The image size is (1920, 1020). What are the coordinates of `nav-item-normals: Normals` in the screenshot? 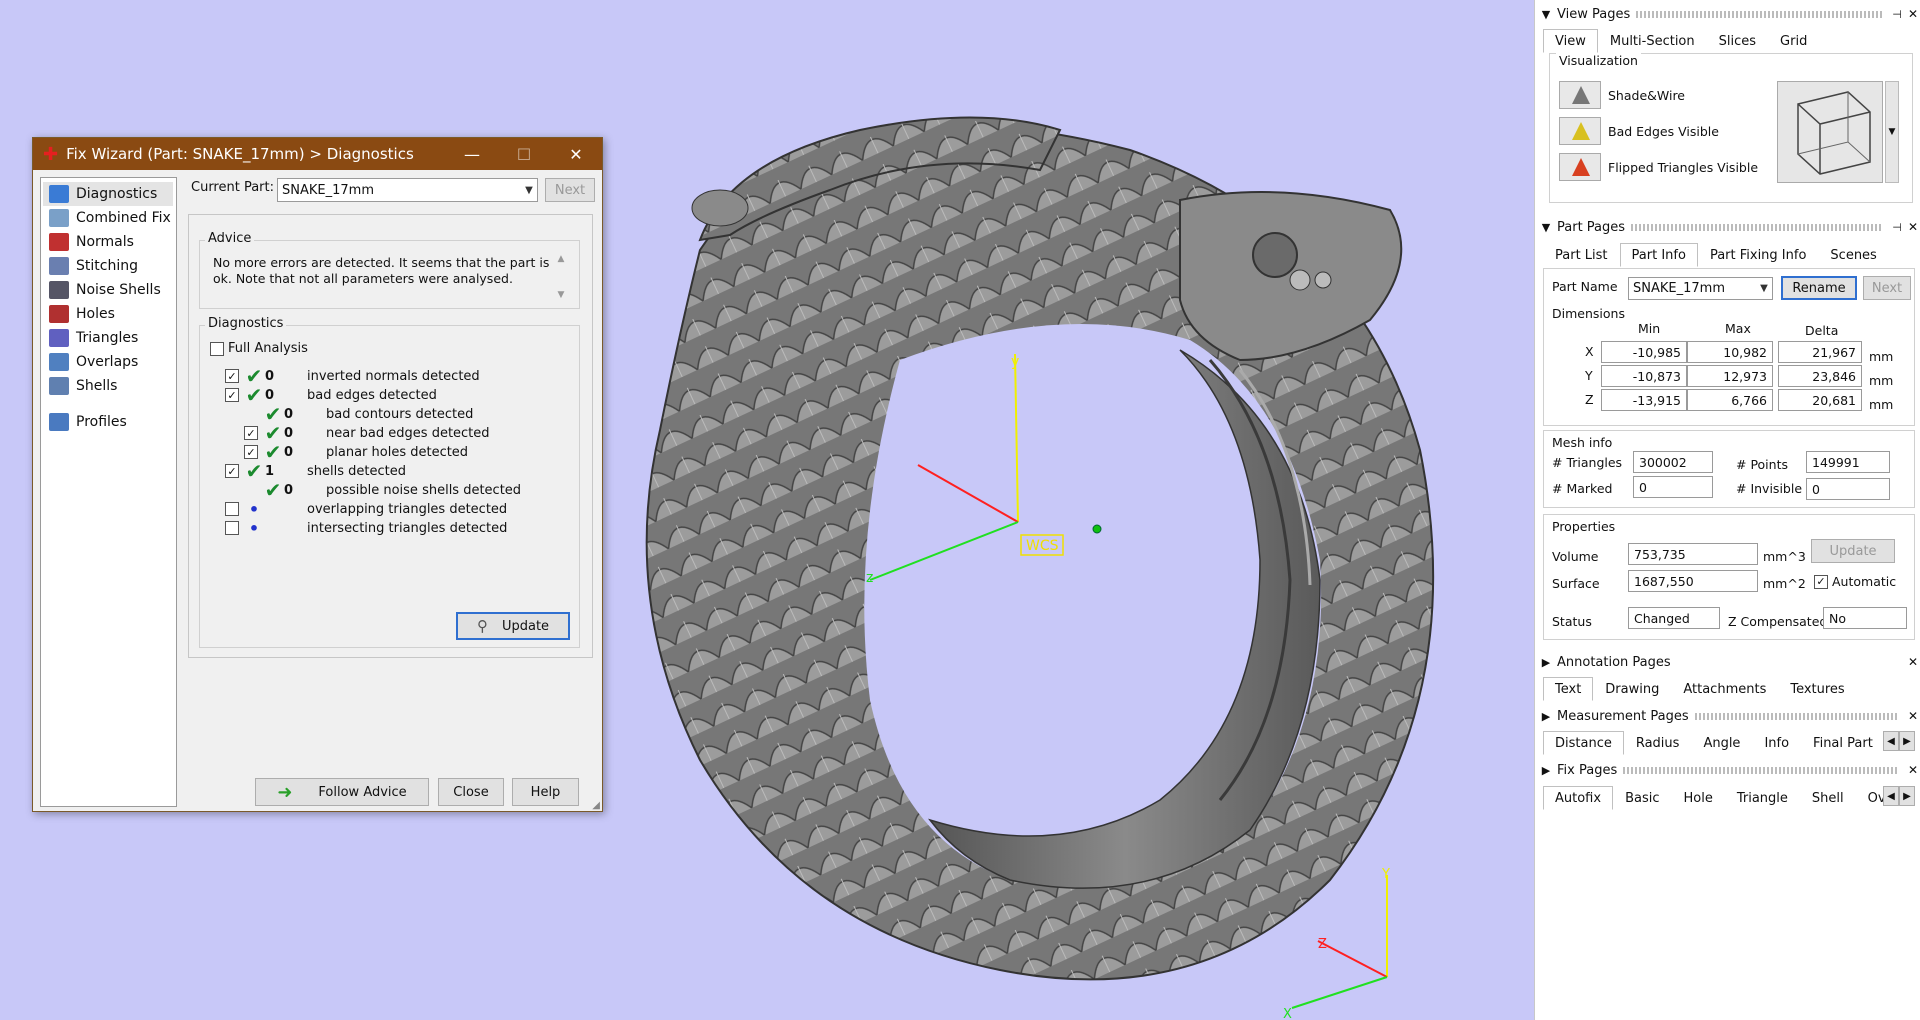 It's located at (108, 242).